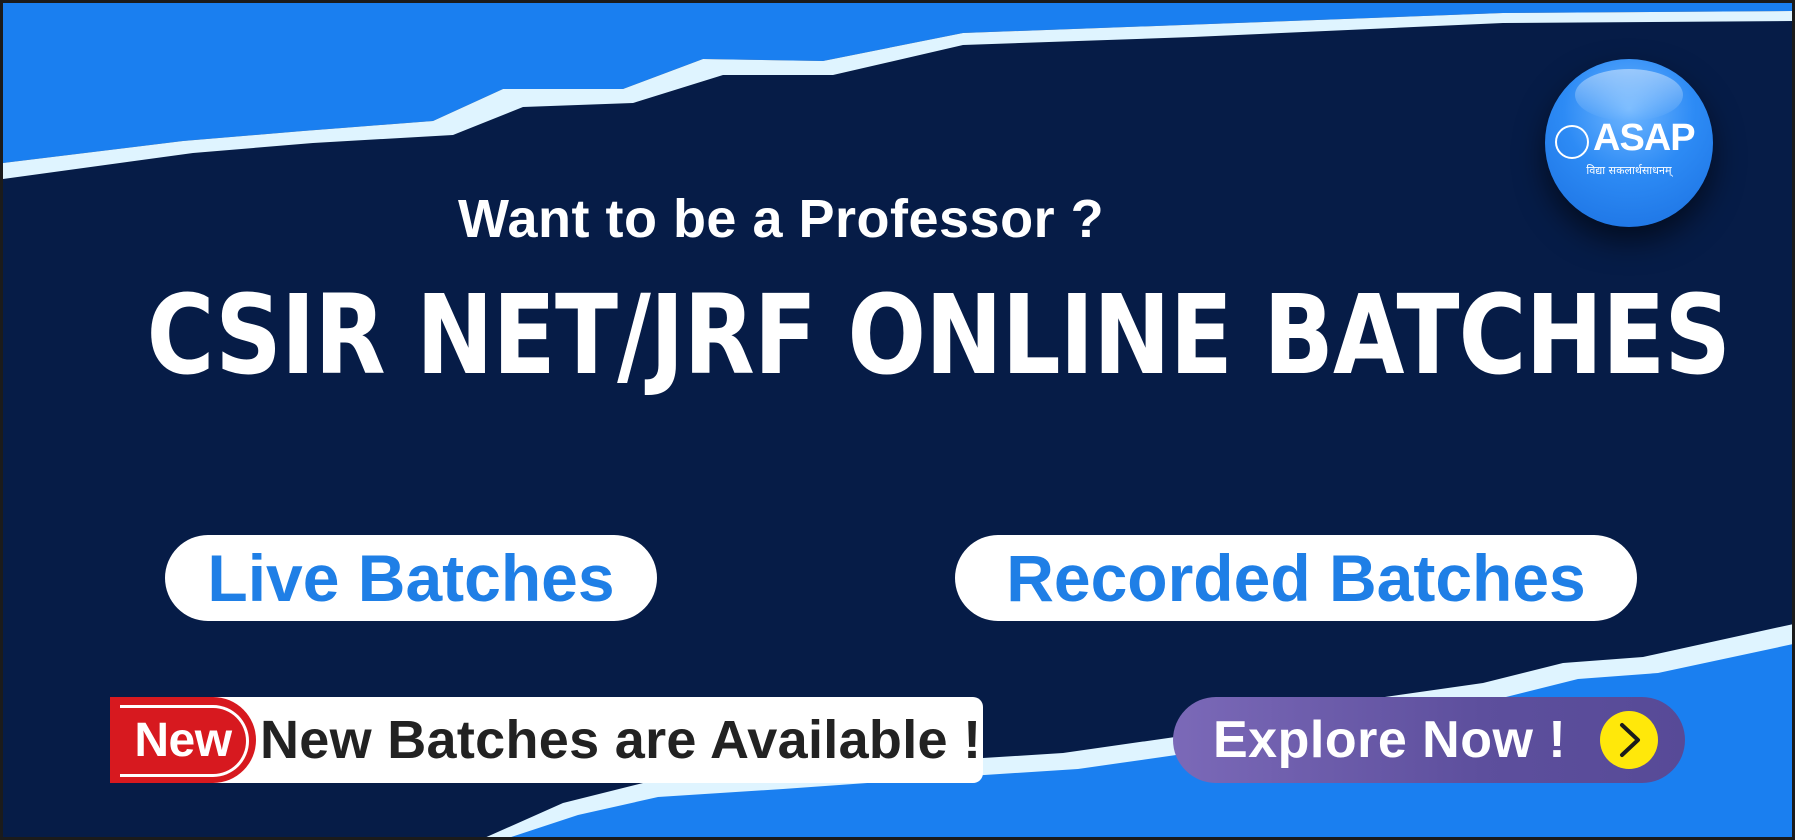 The image size is (1795, 840). I want to click on recorded-batches-label: Recorded Batches, so click(1296, 578).